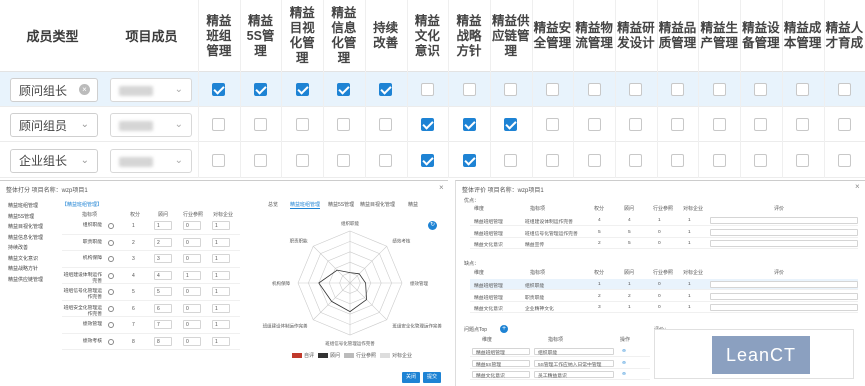  What do you see at coordinates (33, 259) in the screenshot?
I see `nav-item: 精益文化意识` at bounding box center [33, 259].